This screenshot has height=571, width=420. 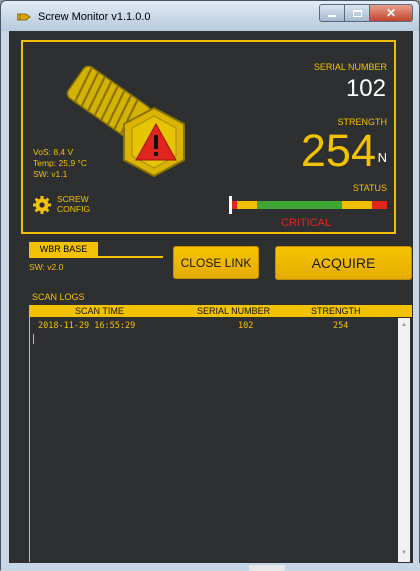 I want to click on gauge-segment-low-warning, so click(x=247, y=205).